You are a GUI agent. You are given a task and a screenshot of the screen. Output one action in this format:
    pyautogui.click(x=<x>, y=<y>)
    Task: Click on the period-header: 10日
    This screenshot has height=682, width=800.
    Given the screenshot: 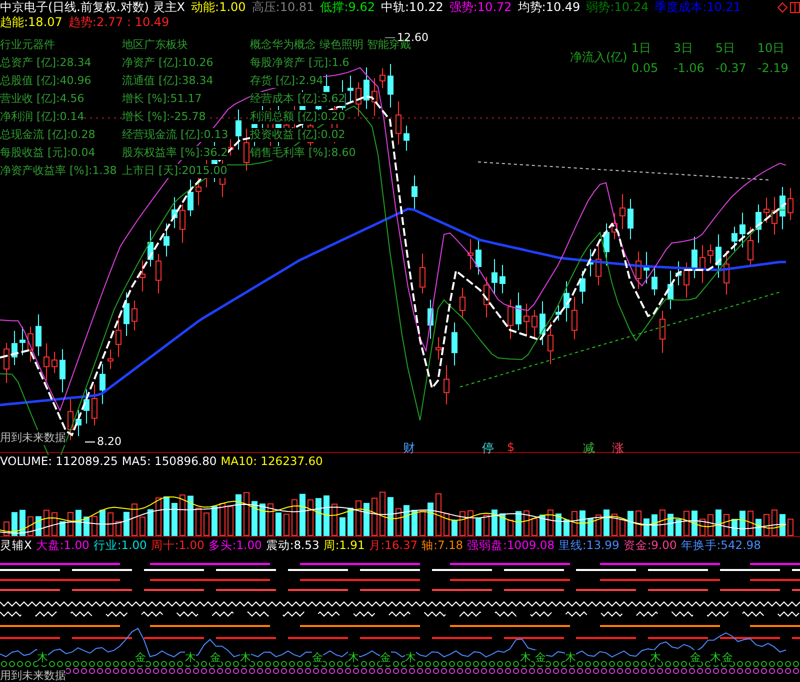 What is the action you would take?
    pyautogui.click(x=771, y=48)
    